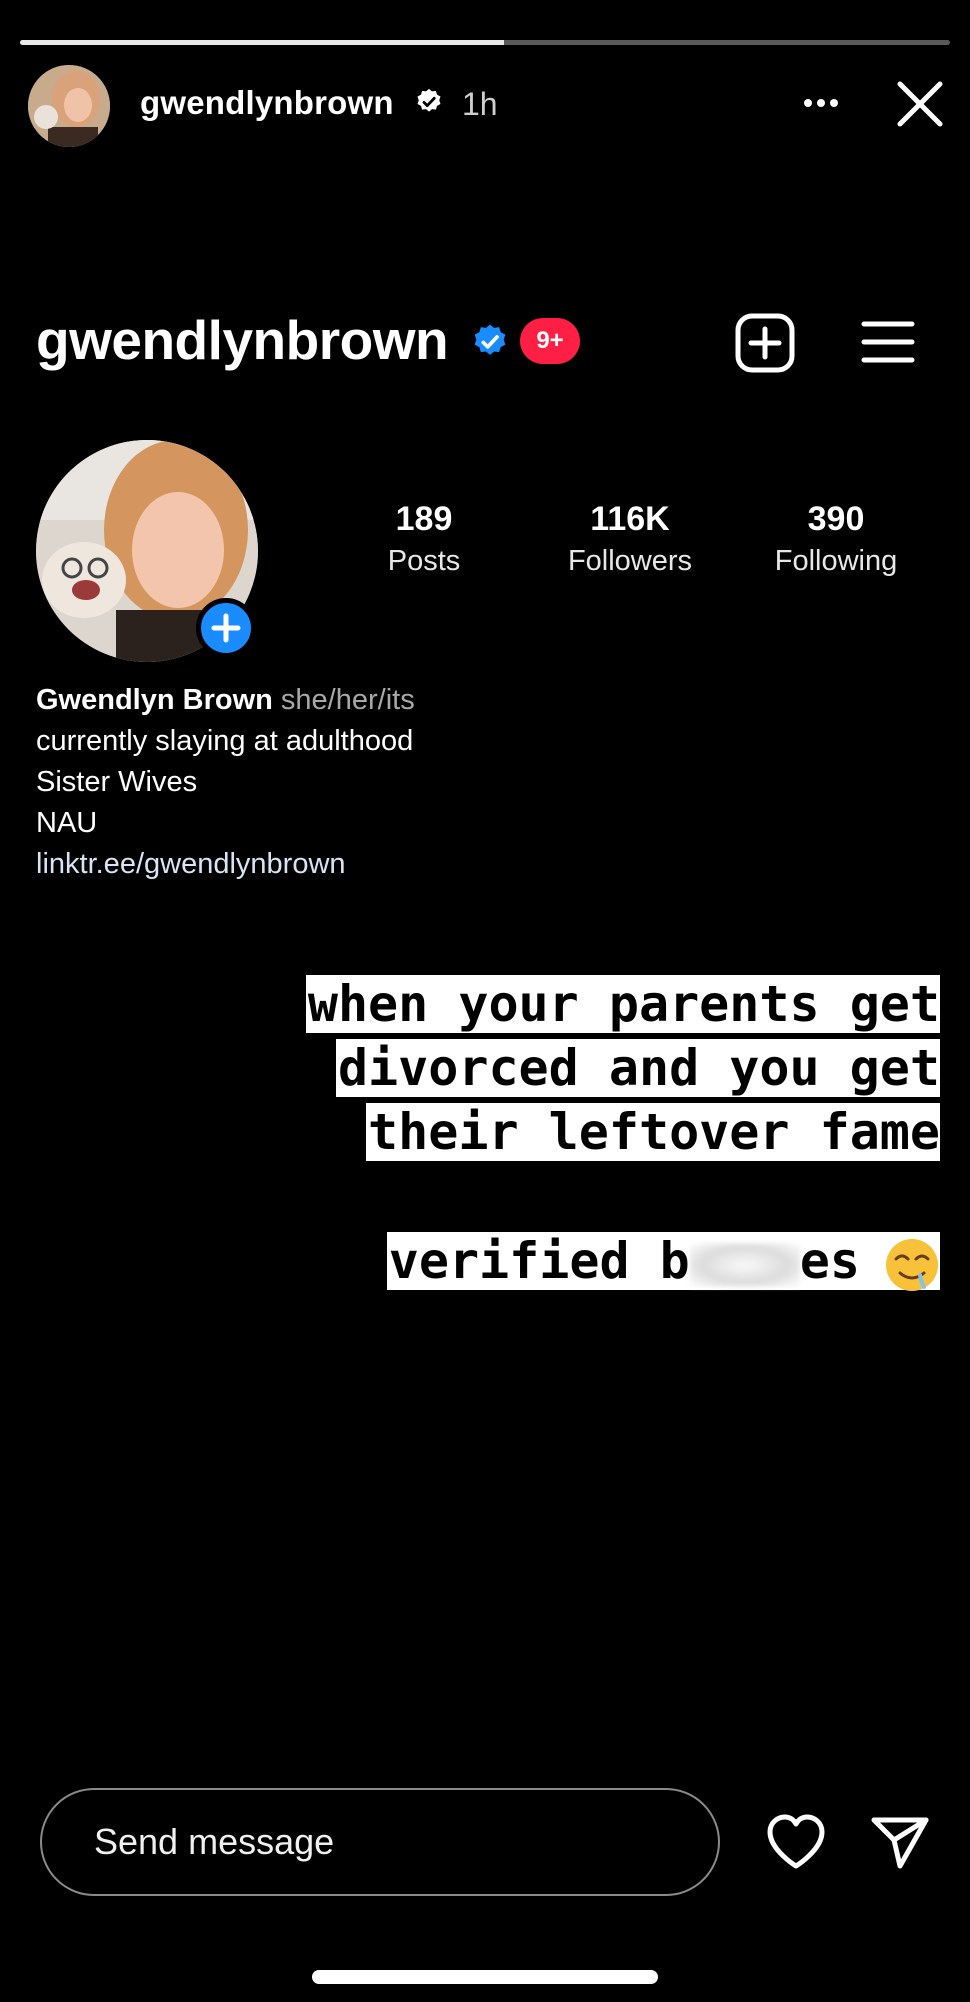 This screenshot has width=970, height=2002. Describe the element at coordinates (424, 539) in the screenshot. I see `stat-posts: 189 Posts` at that location.